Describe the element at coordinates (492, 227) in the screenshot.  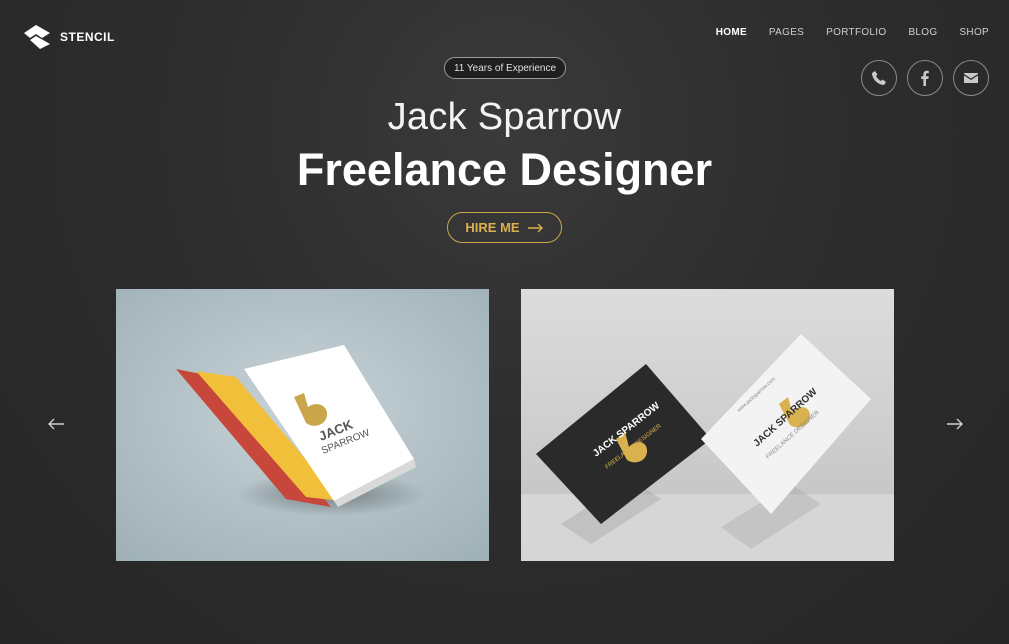
I see `hire-me-label: HIRE ME` at that location.